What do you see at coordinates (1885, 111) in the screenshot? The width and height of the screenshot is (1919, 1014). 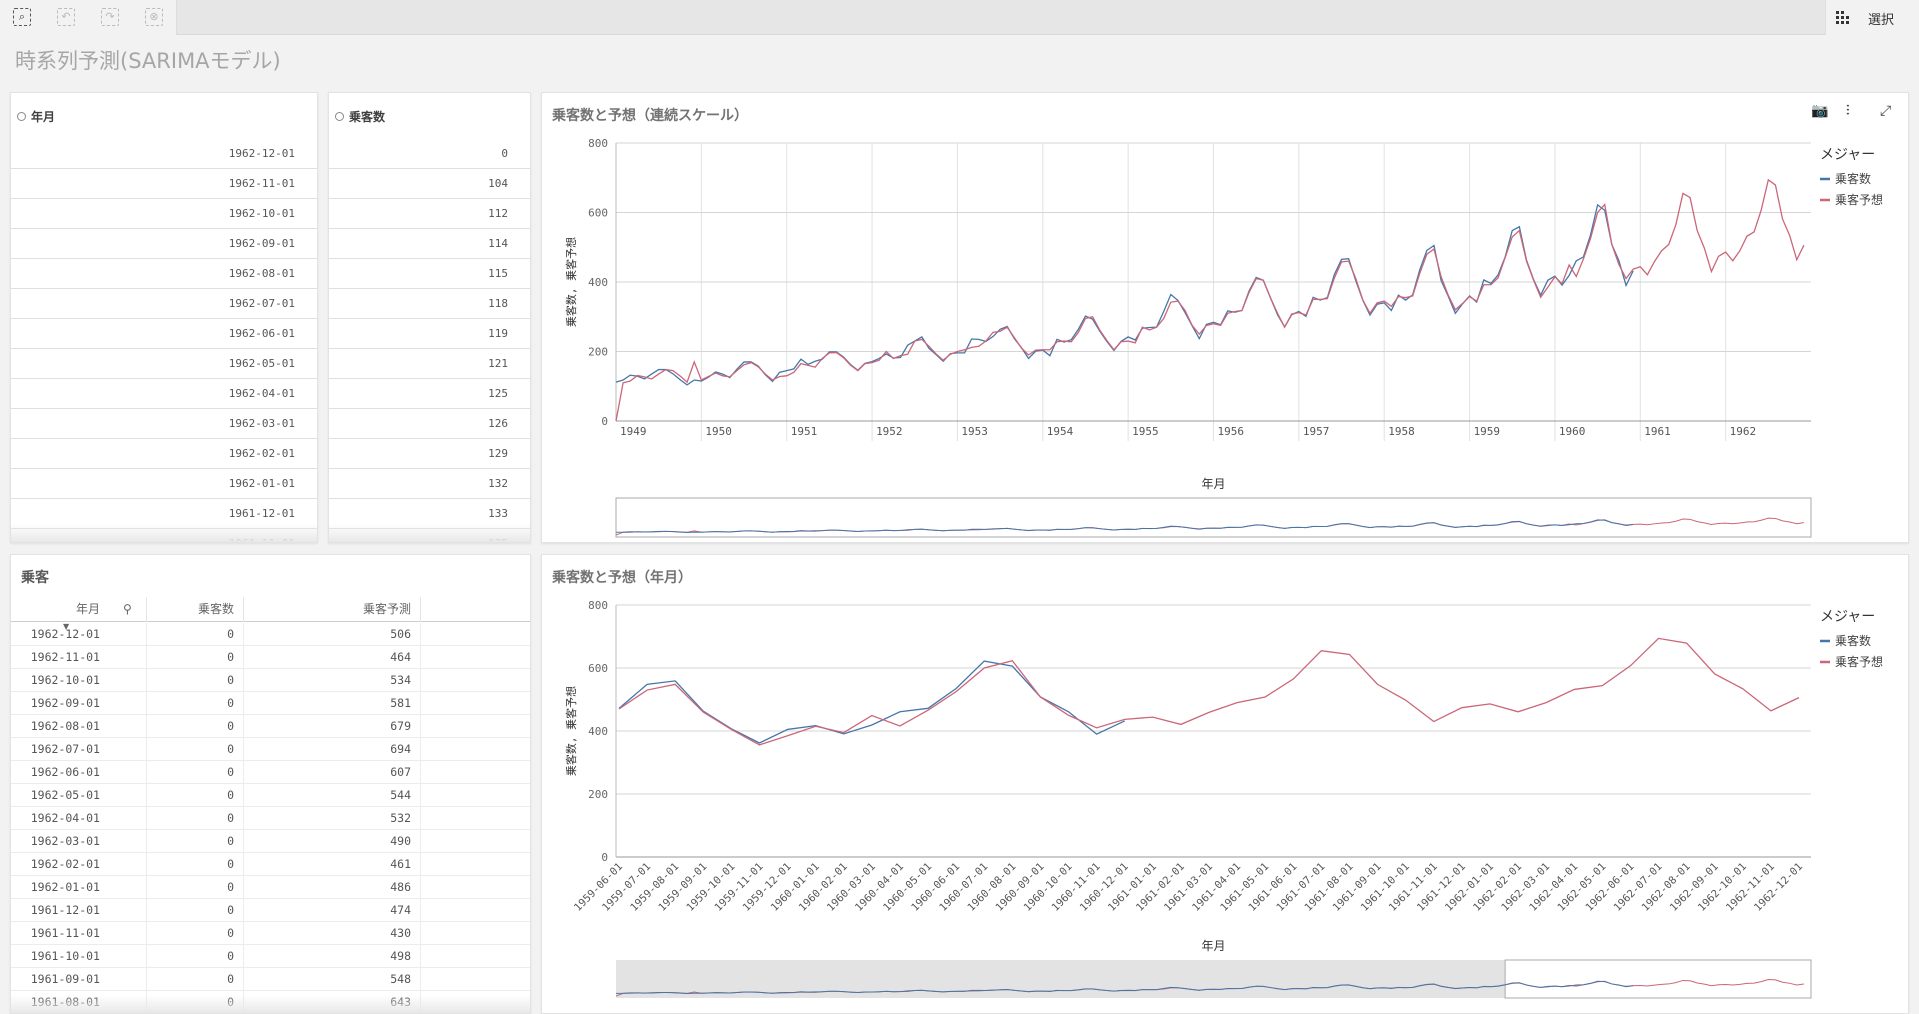 I see `expand-icon: ⤢` at bounding box center [1885, 111].